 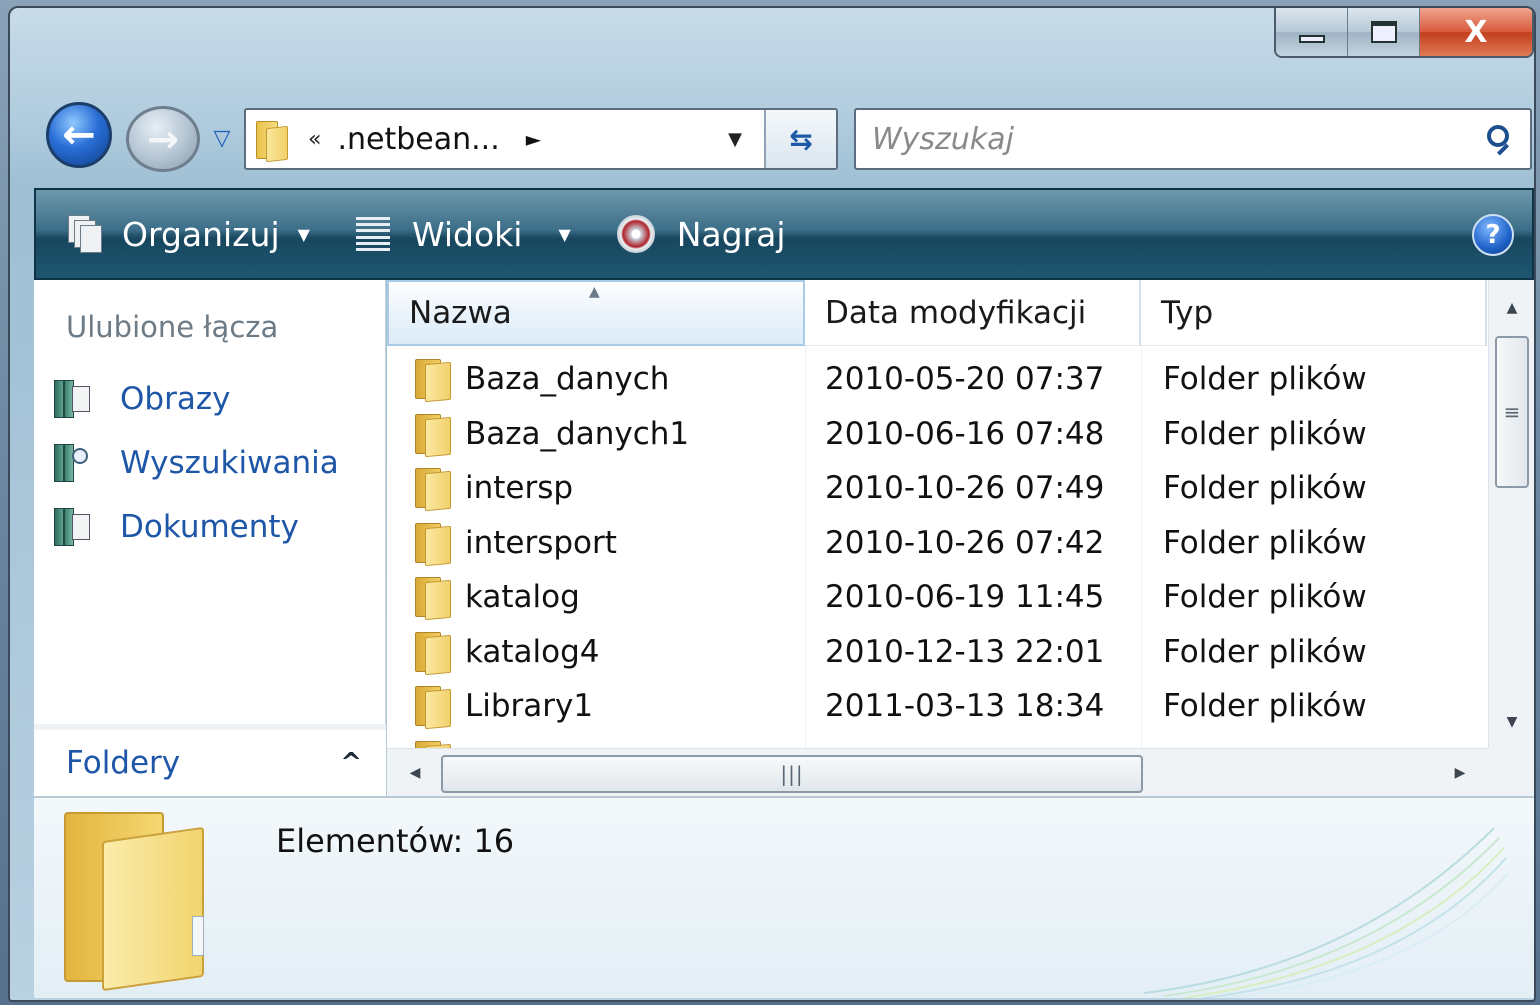 I want to click on recent-pages-dropdown: ▽, so click(x=222, y=138).